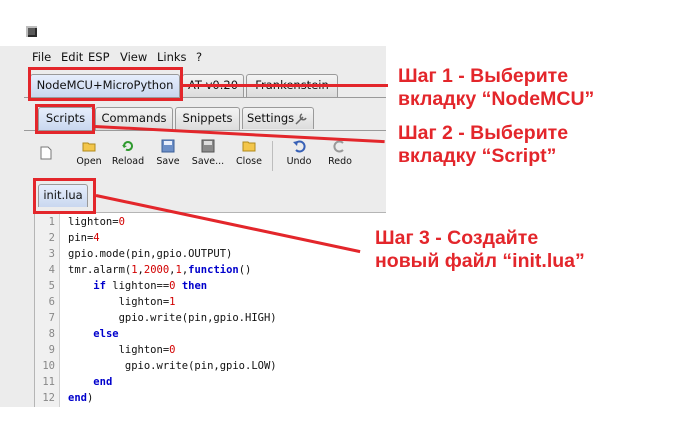  What do you see at coordinates (51, 238) in the screenshot?
I see `line-number: 2` at bounding box center [51, 238].